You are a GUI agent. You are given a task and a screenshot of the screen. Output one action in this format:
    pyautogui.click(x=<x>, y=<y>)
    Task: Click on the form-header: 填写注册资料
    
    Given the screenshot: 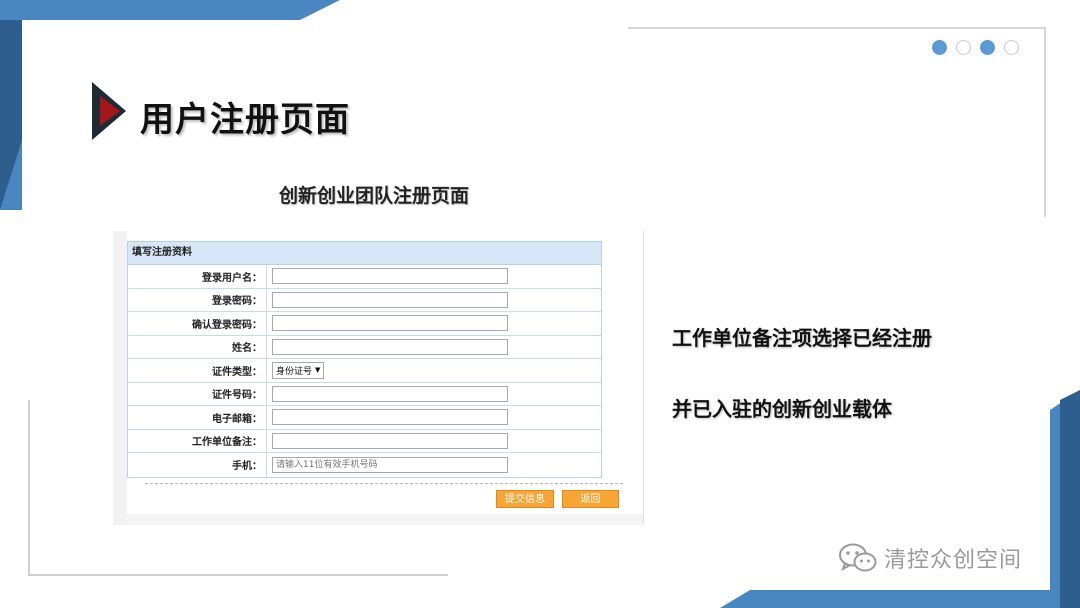 What is the action you would take?
    pyautogui.click(x=364, y=253)
    